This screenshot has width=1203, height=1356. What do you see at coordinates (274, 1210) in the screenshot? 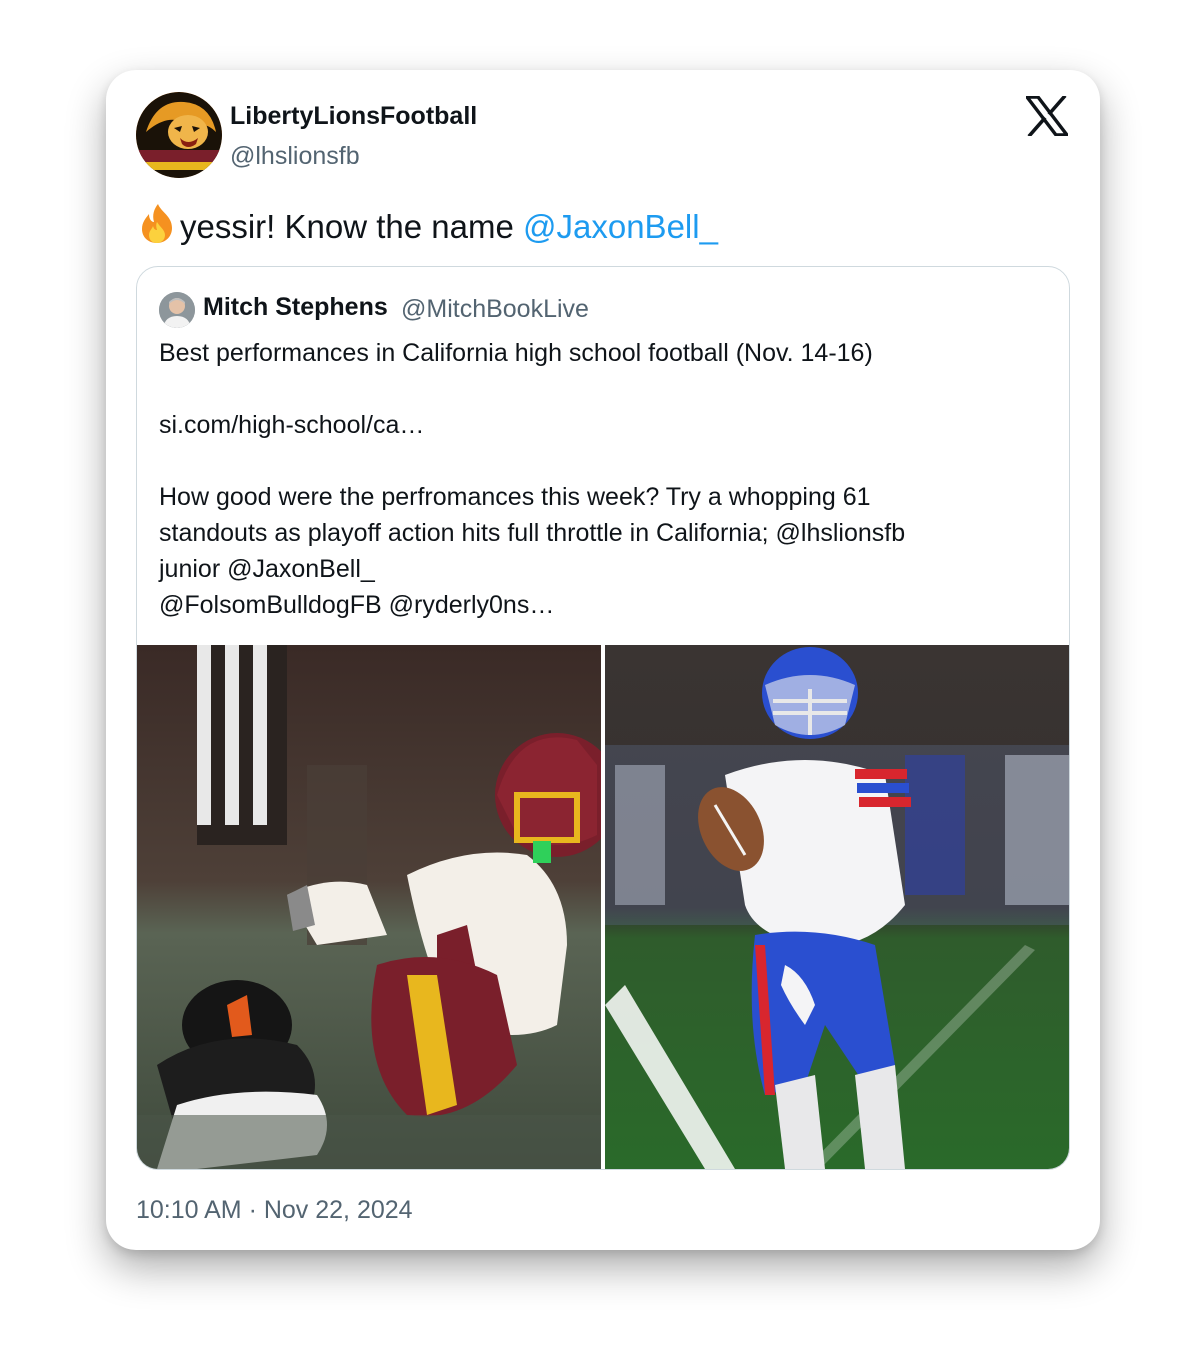
I see `tweet-timestamp: 10:10 AM · Nov 22, 2024` at bounding box center [274, 1210].